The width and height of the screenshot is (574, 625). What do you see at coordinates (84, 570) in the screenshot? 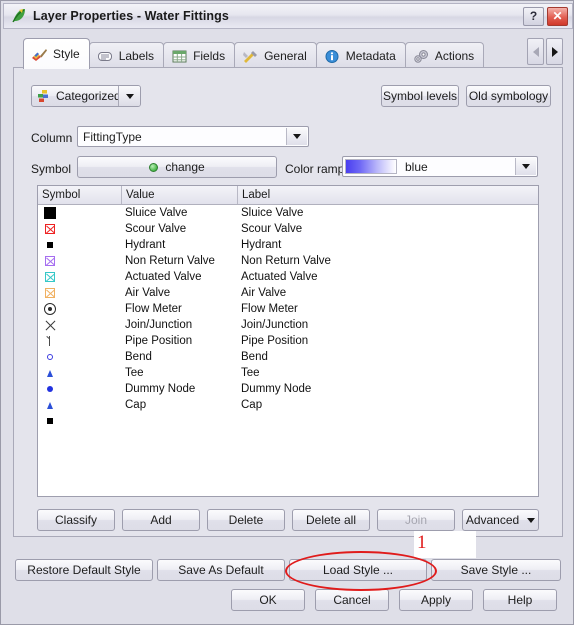
I see `restore-default-style-button: Restore Default Style` at bounding box center [84, 570].